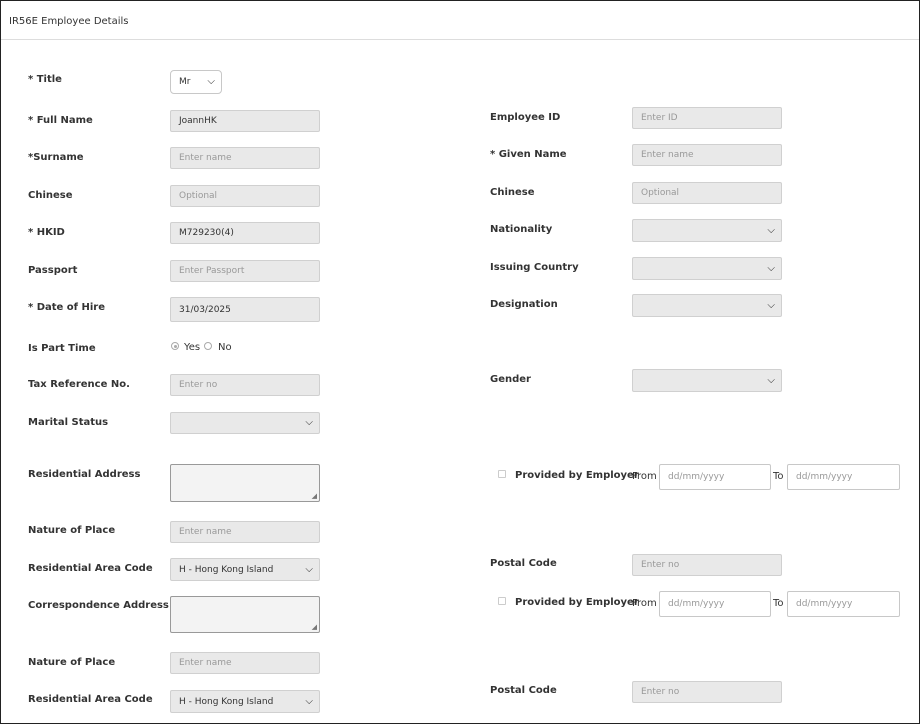 Image resolution: width=922 pixels, height=726 pixels. What do you see at coordinates (185, 82) in the screenshot?
I see `title-select-value: Mr` at bounding box center [185, 82].